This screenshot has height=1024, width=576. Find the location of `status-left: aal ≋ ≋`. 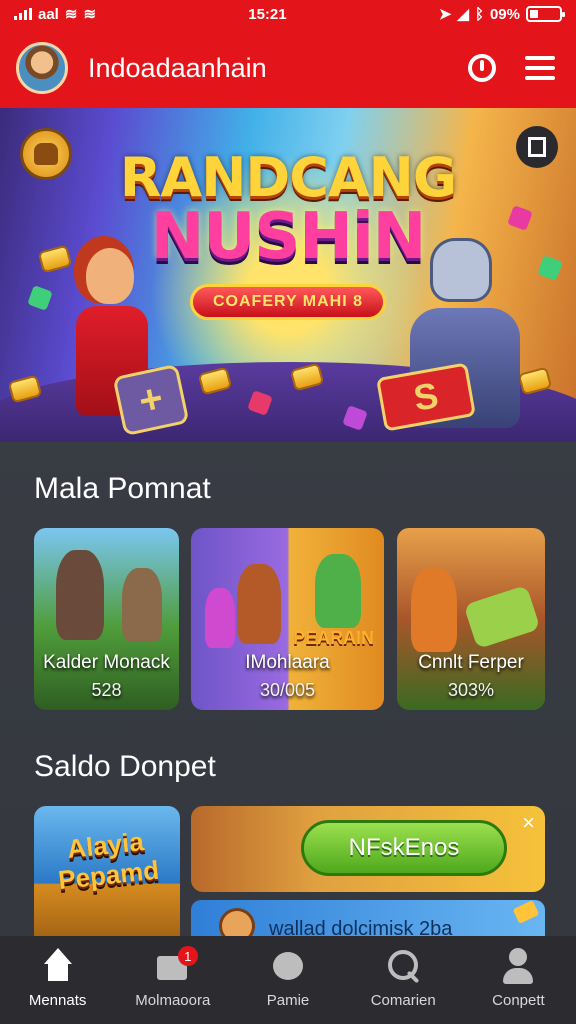

status-left: aal ≋ ≋ is located at coordinates (55, 14).